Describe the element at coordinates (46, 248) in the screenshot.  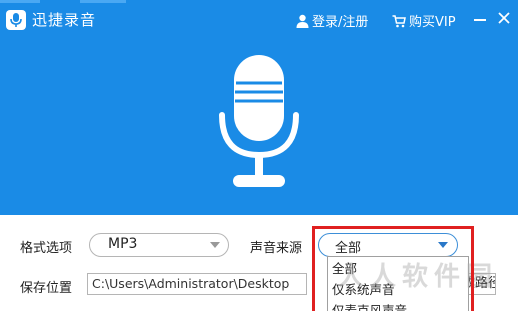
I see `format-label: 格式选项` at that location.